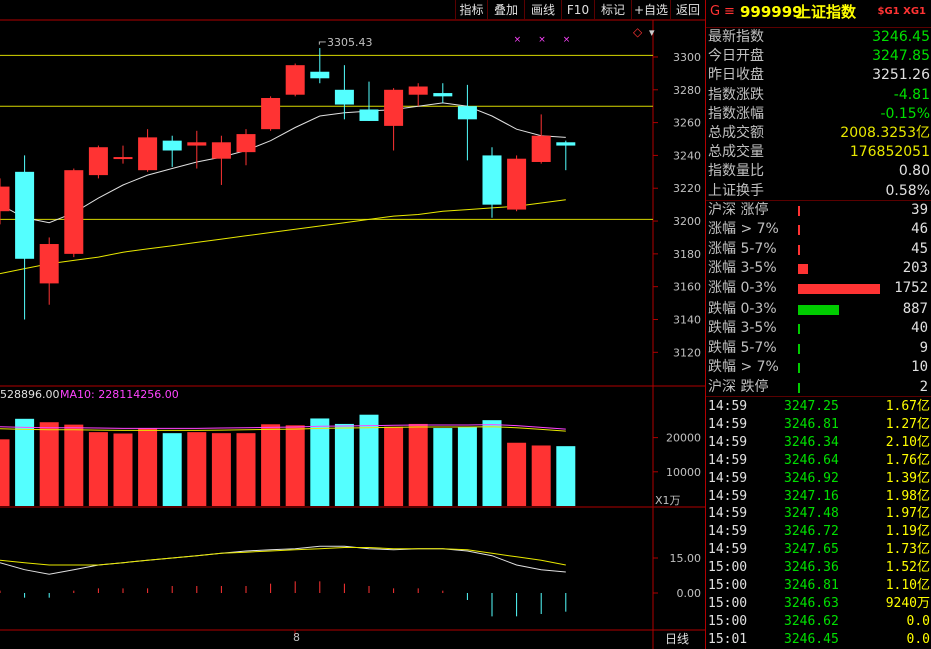 This screenshot has height=649, width=931. Describe the element at coordinates (542, 10) in the screenshot. I see `draw-line-button: 画线` at that location.